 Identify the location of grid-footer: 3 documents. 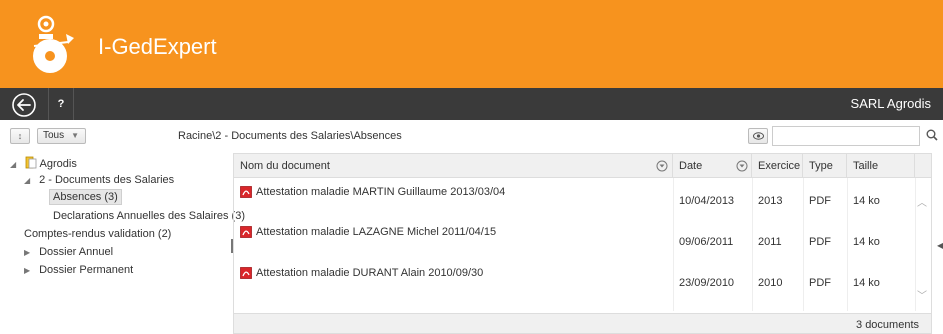
(582, 323).